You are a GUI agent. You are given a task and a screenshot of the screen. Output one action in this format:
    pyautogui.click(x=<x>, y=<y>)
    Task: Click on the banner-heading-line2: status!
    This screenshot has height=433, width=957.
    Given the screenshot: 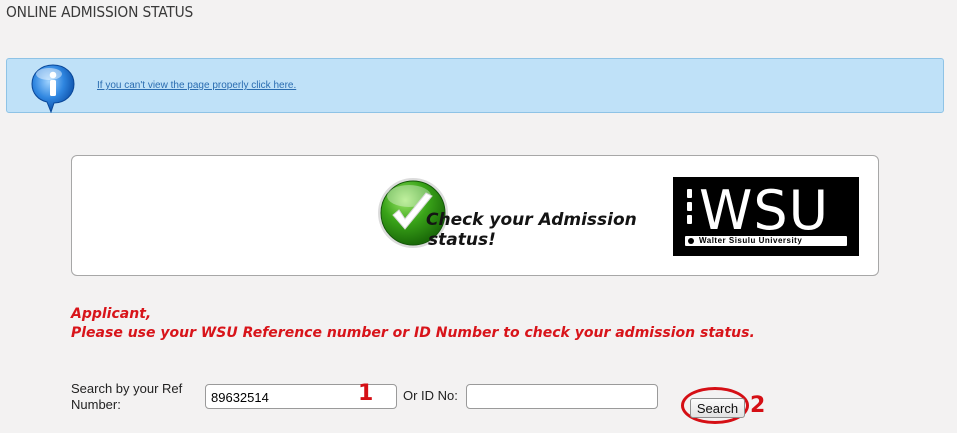 What is the action you would take?
    pyautogui.click(x=462, y=240)
    